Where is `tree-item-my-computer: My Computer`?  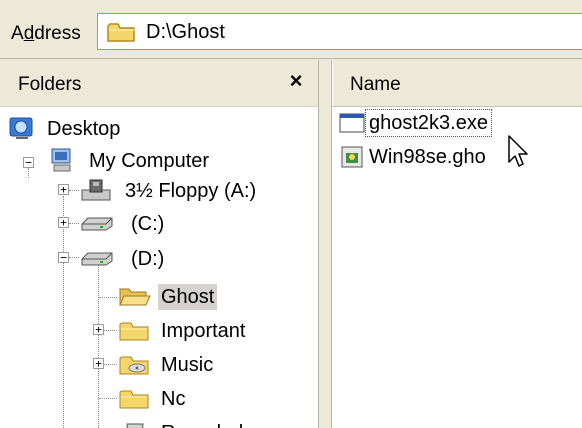
tree-item-my-computer: My Computer is located at coordinates (130, 161).